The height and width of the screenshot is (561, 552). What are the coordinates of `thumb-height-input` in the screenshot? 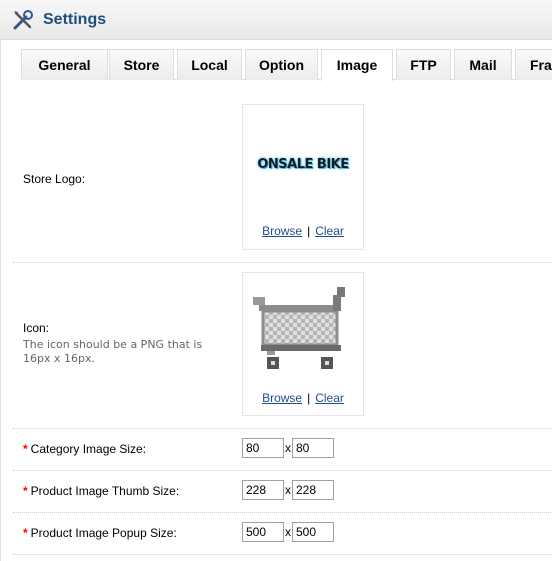 It's located at (313, 490).